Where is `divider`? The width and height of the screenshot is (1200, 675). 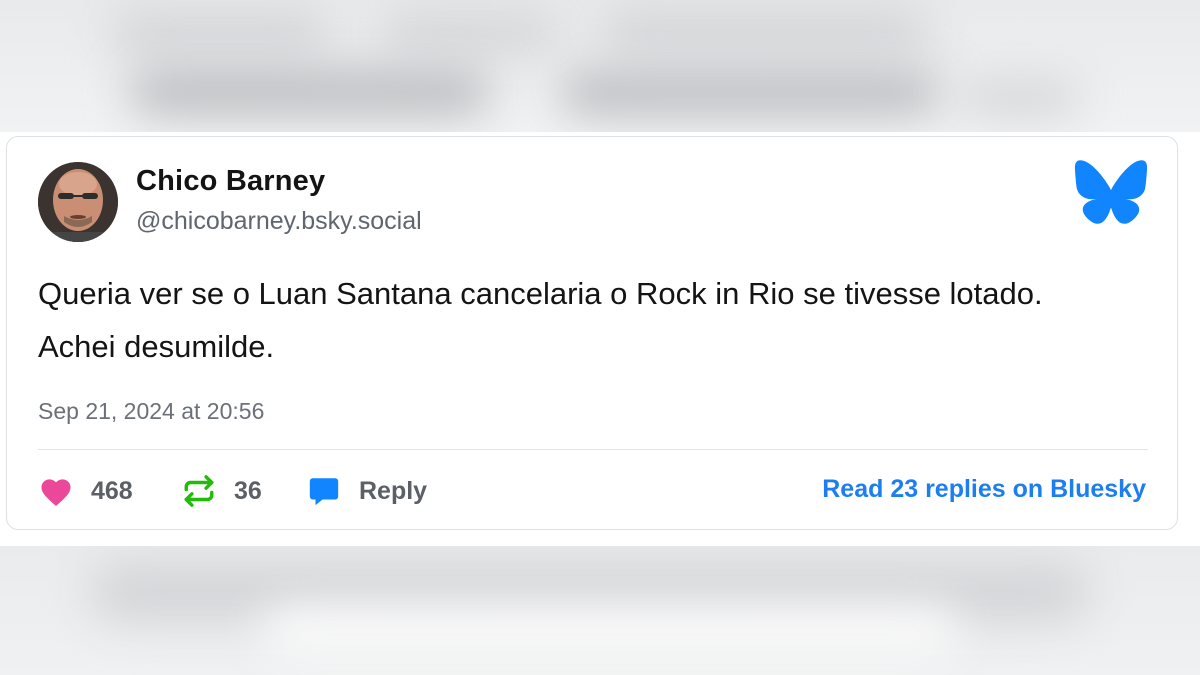 divider is located at coordinates (593, 449).